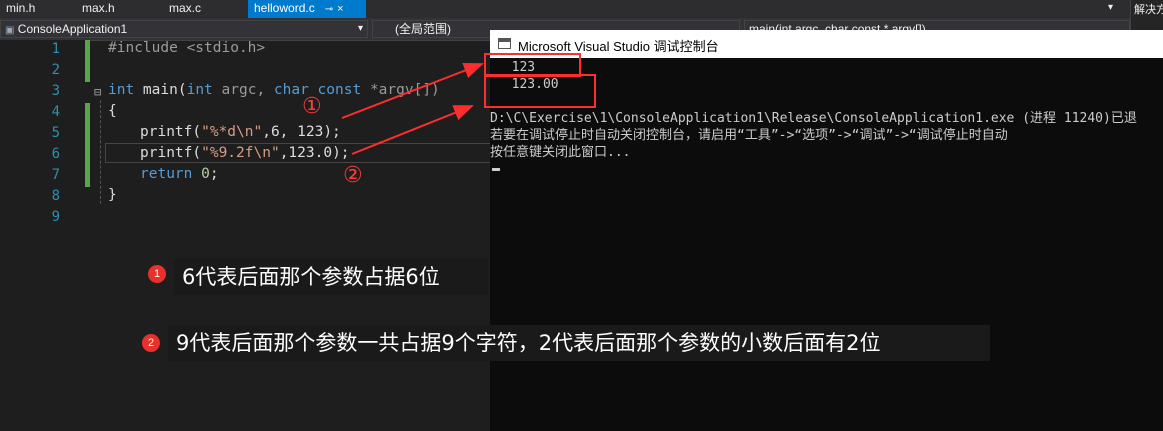 This screenshot has width=1163, height=431. I want to click on note-badge-2: 2, so click(151, 343).